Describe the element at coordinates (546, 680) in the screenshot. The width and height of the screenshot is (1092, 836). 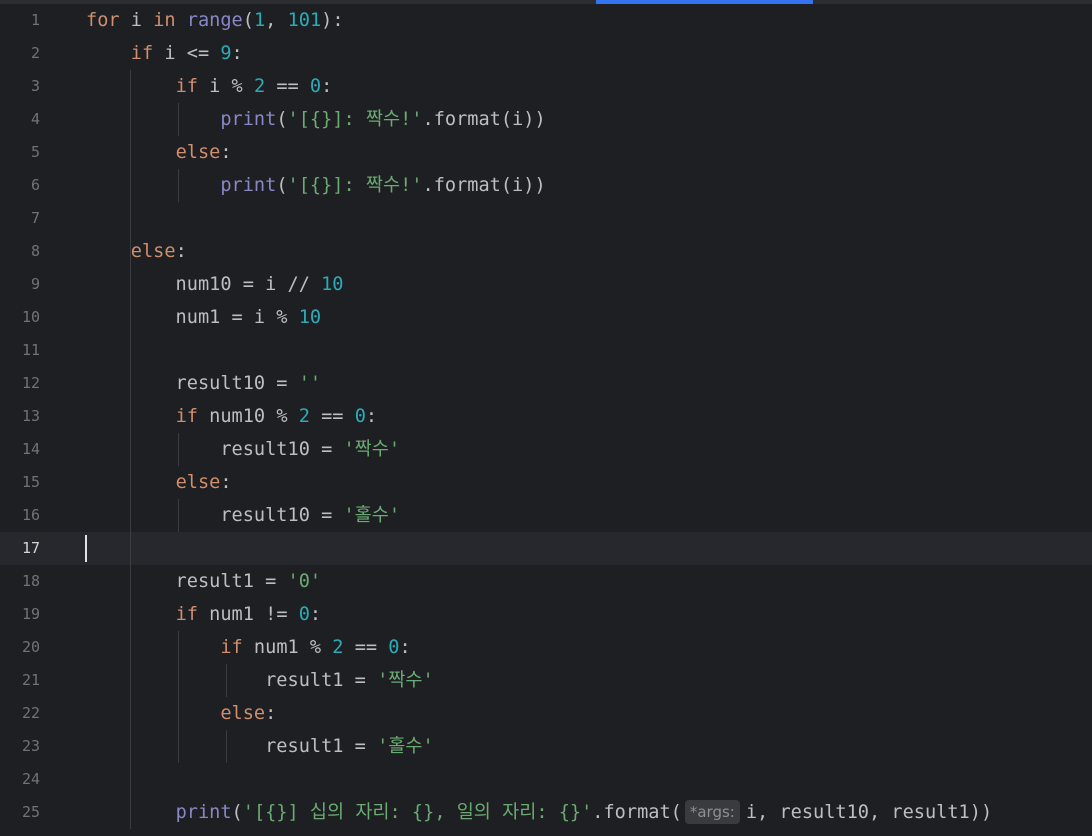
I see `code-line: 21 result1 = '짝수'` at that location.